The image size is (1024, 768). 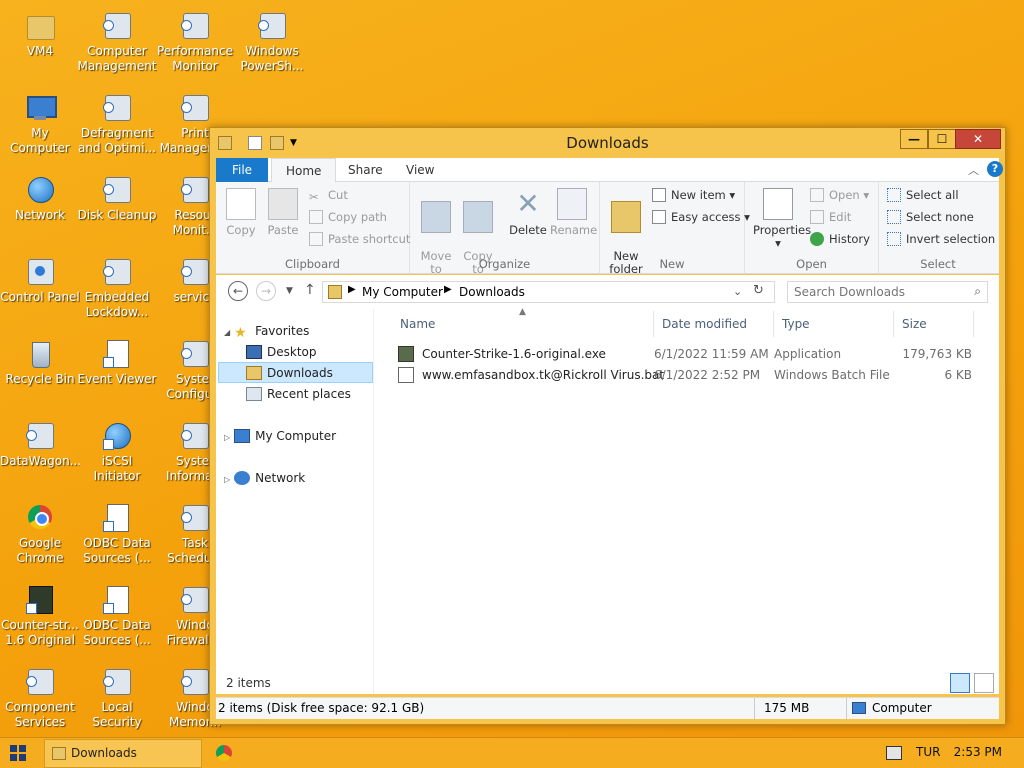 I want to click on desktop-icon-performance-monitor: Performance Monitor, so click(x=195, y=41).